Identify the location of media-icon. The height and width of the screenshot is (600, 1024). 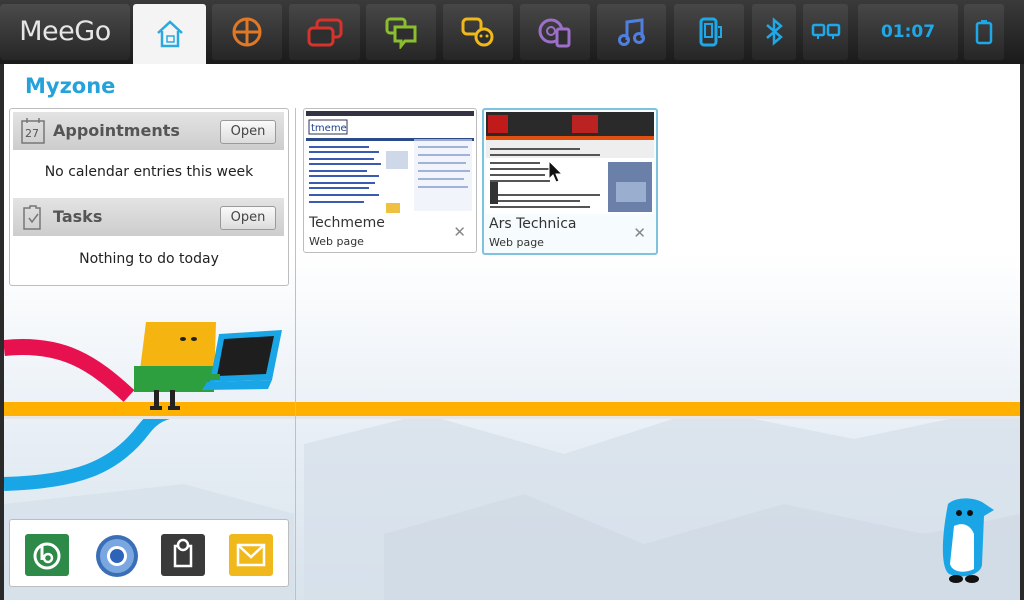
(554, 33).